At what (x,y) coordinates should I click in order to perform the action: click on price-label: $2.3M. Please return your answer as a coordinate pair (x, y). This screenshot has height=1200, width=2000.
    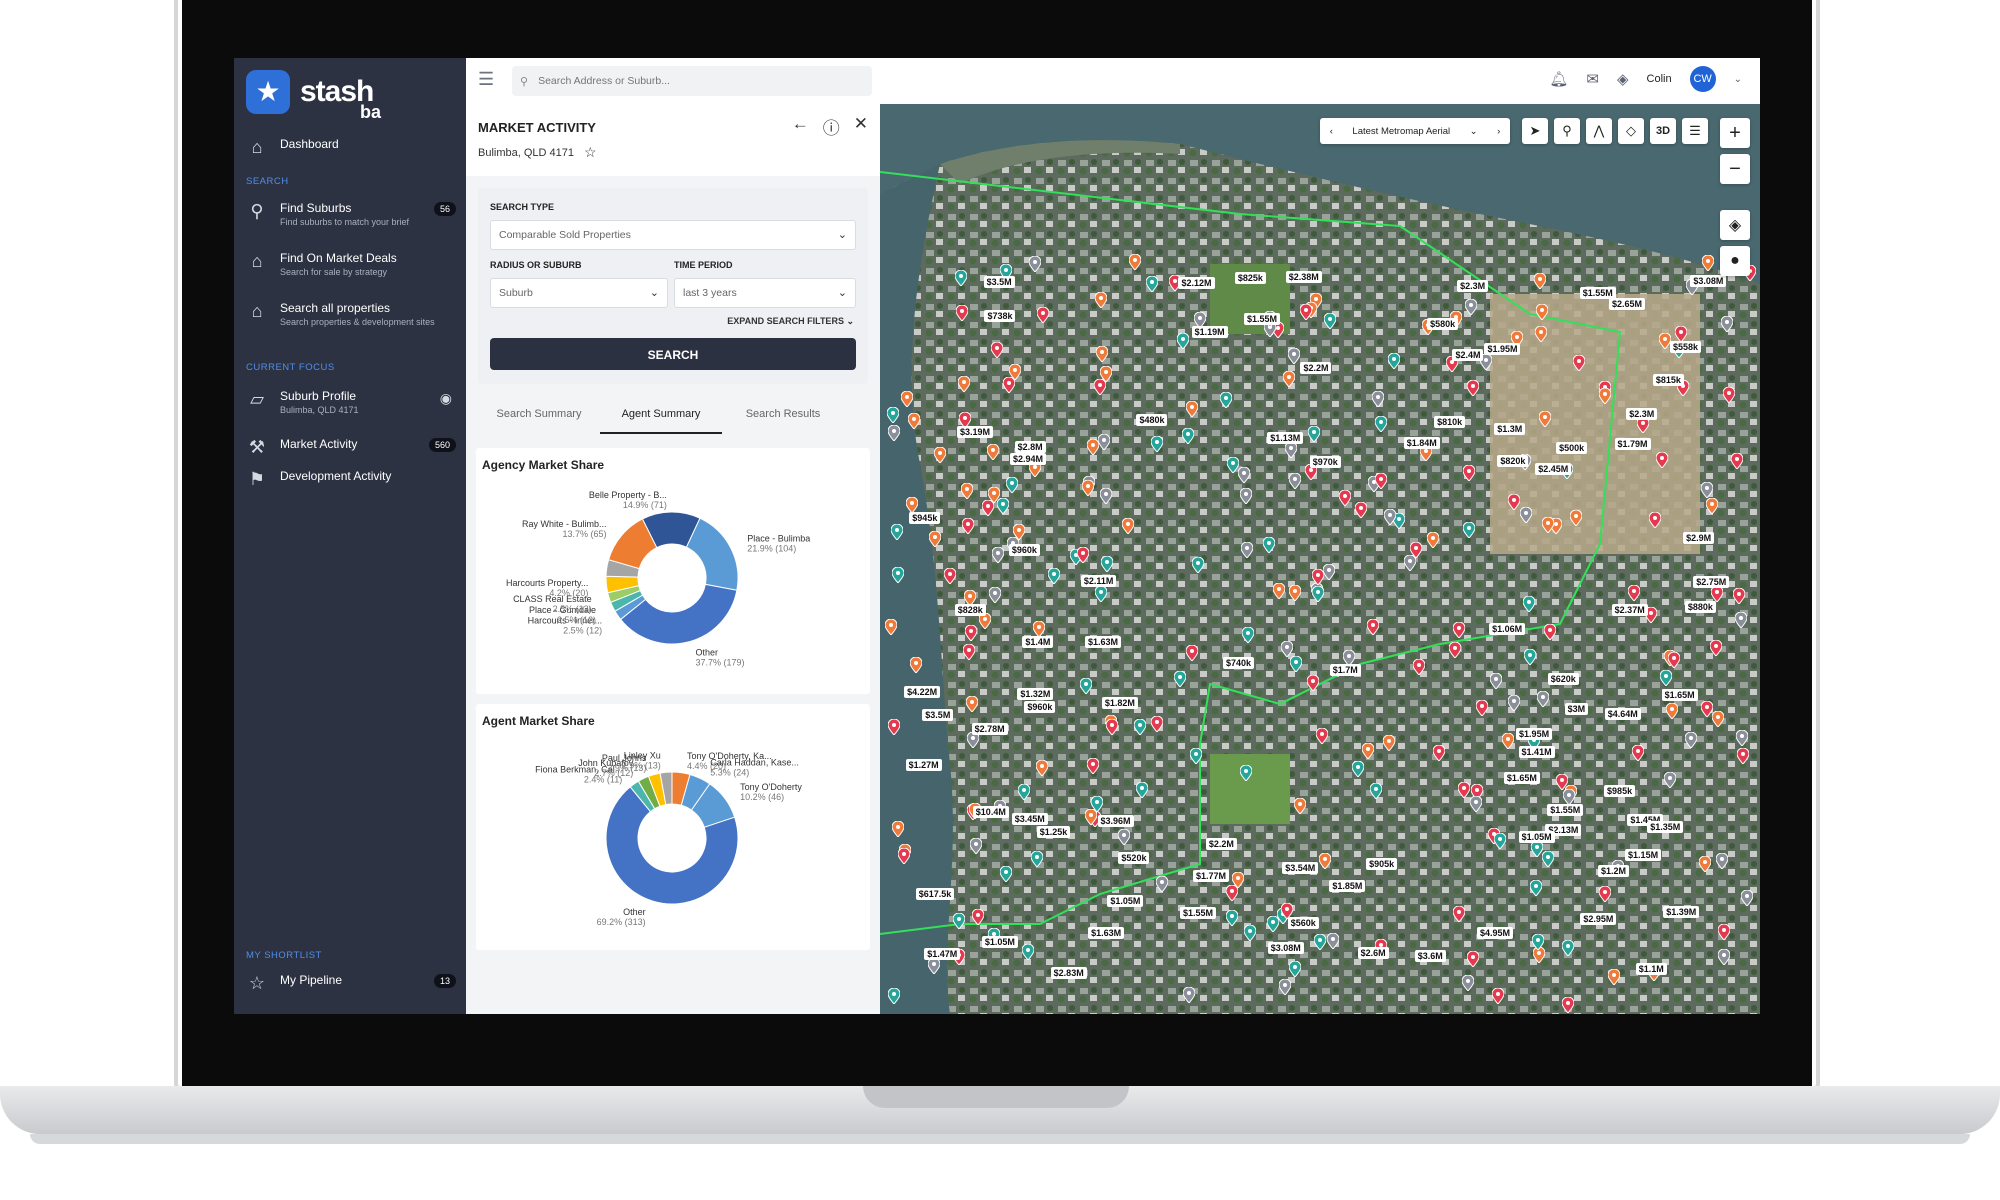
    Looking at the image, I should click on (1473, 285).